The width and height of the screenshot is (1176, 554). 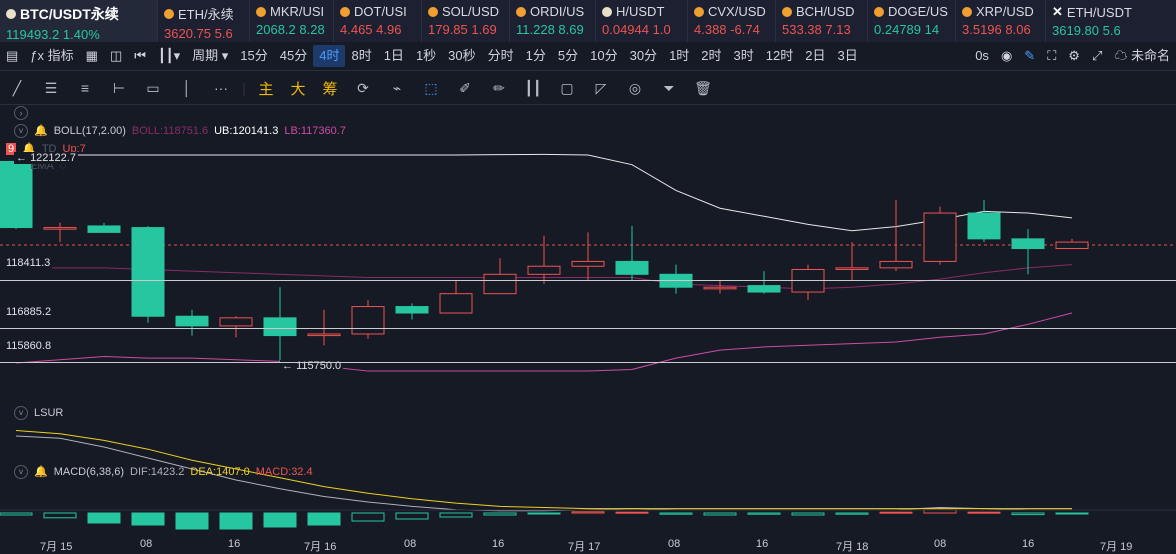 I want to click on expand-icon: ⤢, so click(x=1097, y=56).